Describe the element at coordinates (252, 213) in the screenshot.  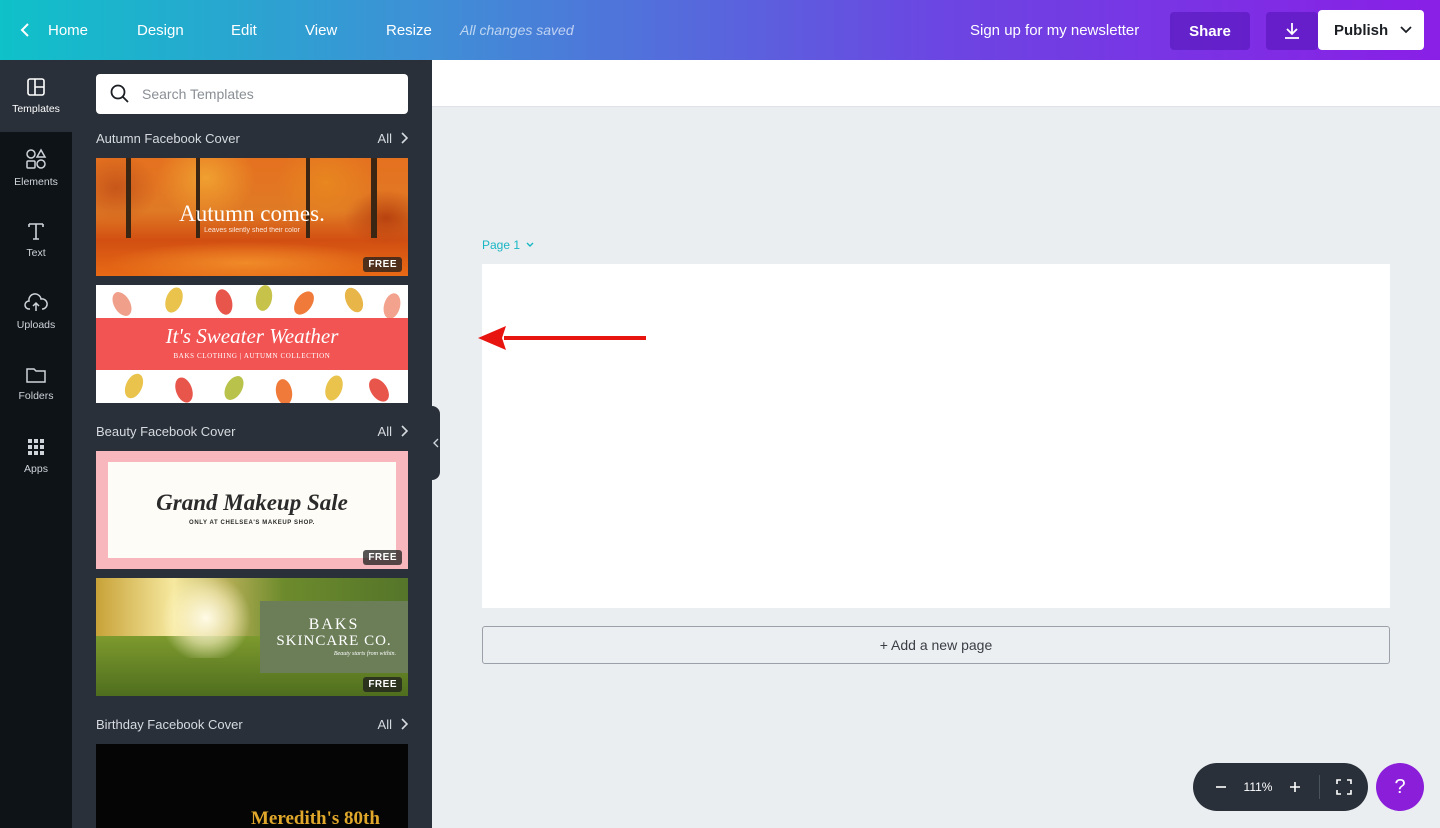
I see `template-title: Autumn comes.` at that location.